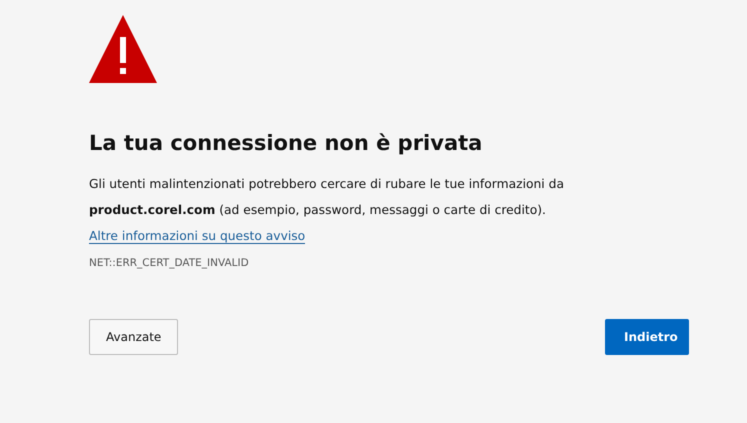 The image size is (747, 423). Describe the element at coordinates (327, 211) in the screenshot. I see `warning-text: Gli utenti malintenzionati potrebbero cercare di rubare le tue informazioni da product.corel.com (ad esempio, password, messaggi o carte di credito). Altre informazioni su questo avviso` at that location.